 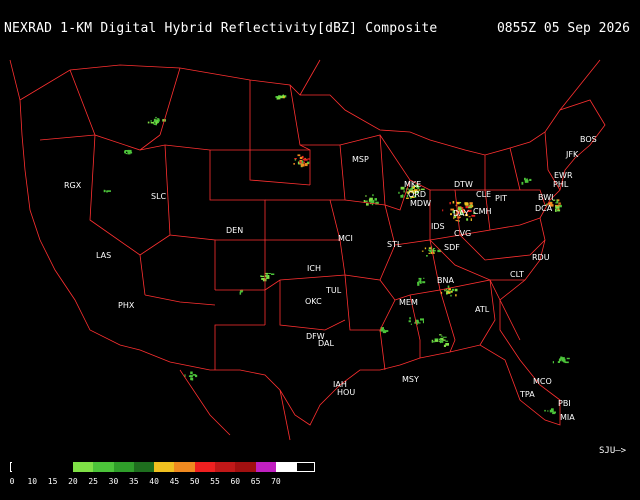 I want to click on city-label-mdw: MDW, so click(x=420, y=203).